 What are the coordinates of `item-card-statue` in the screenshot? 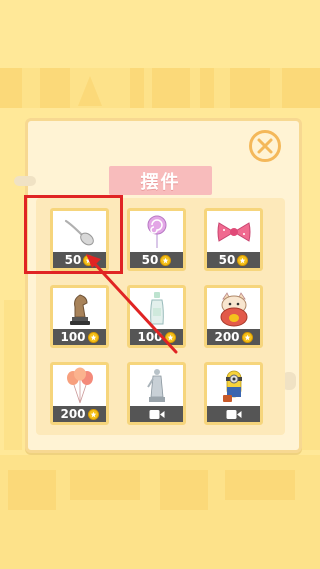 It's located at (156, 393).